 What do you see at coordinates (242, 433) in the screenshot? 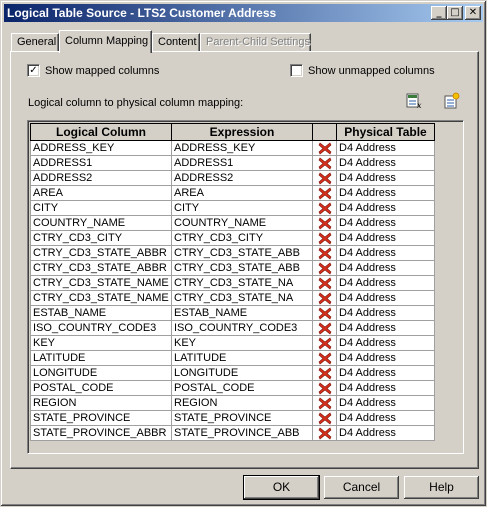
I see `expression-cell: STATE_PROVINCE_ABB` at bounding box center [242, 433].